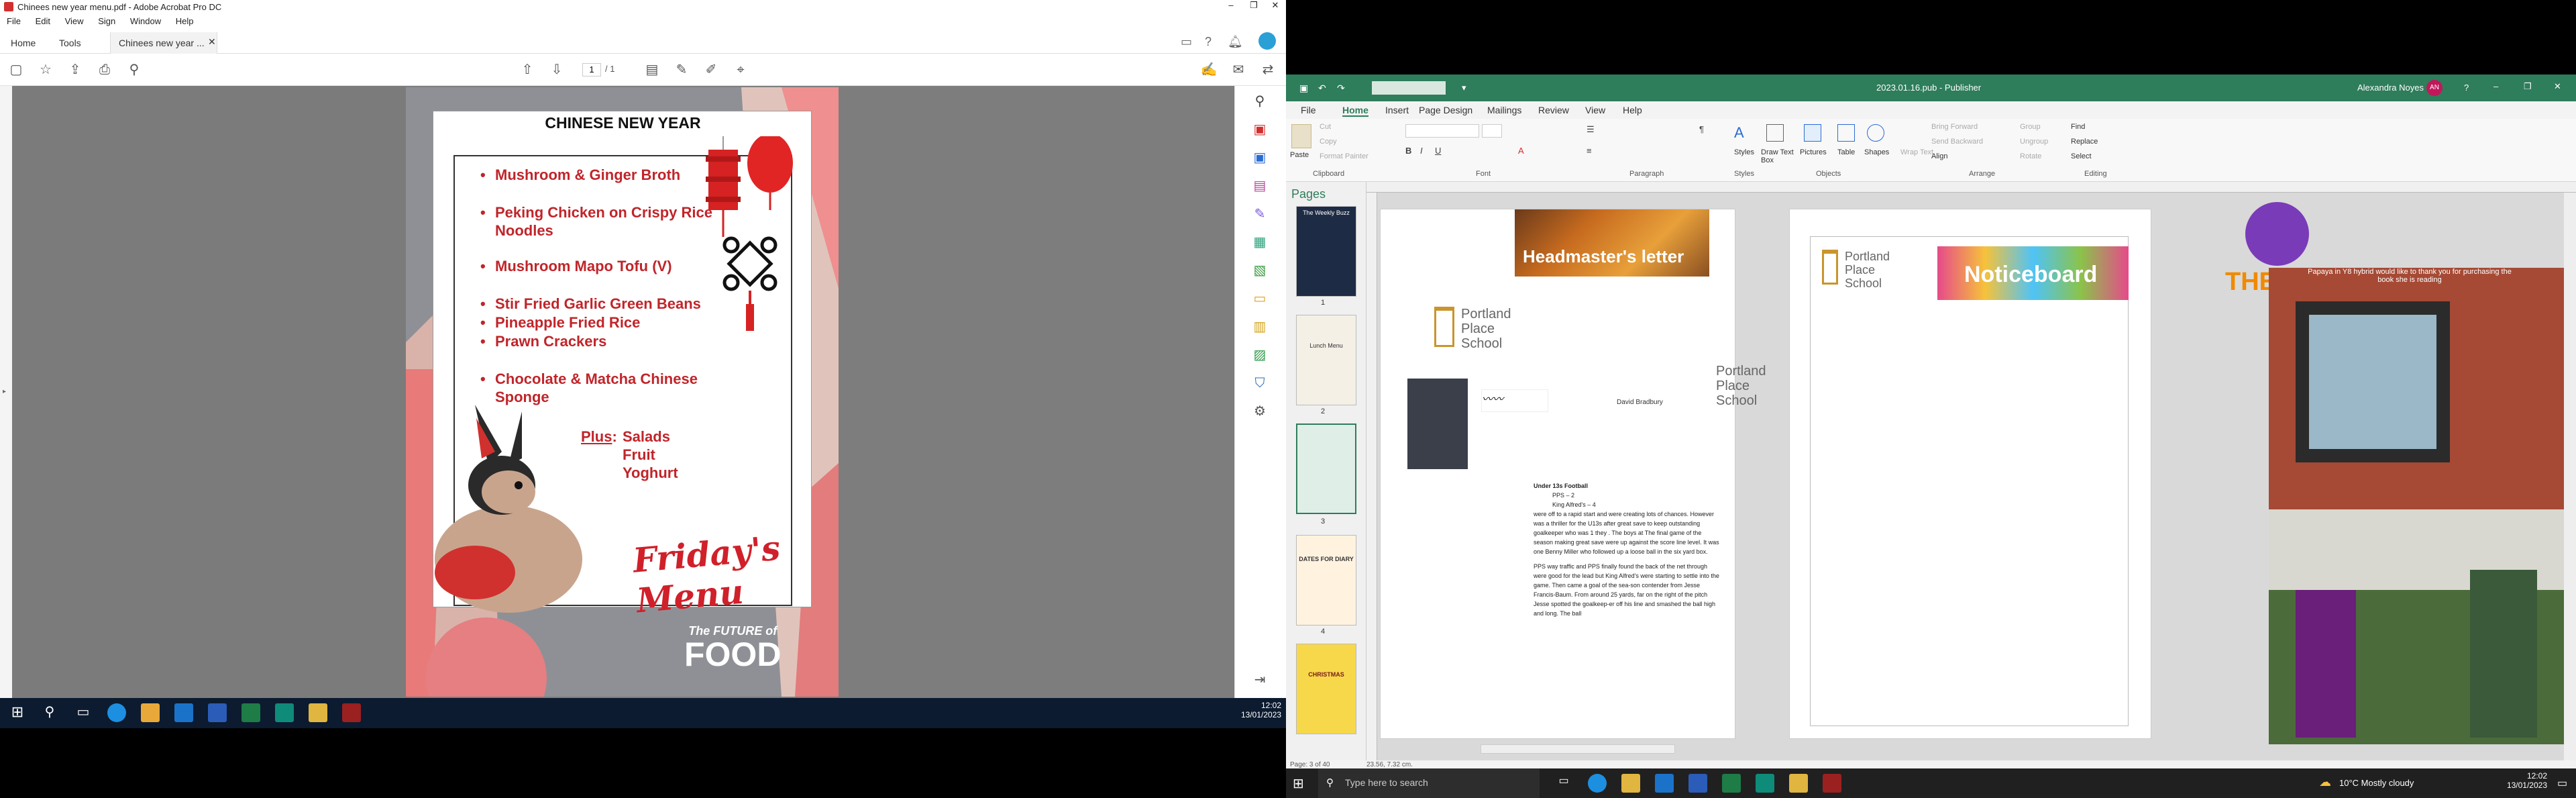 The width and height of the screenshot is (2576, 798). Describe the element at coordinates (1397, 110) in the screenshot. I see `tab-insert: Insert` at that location.